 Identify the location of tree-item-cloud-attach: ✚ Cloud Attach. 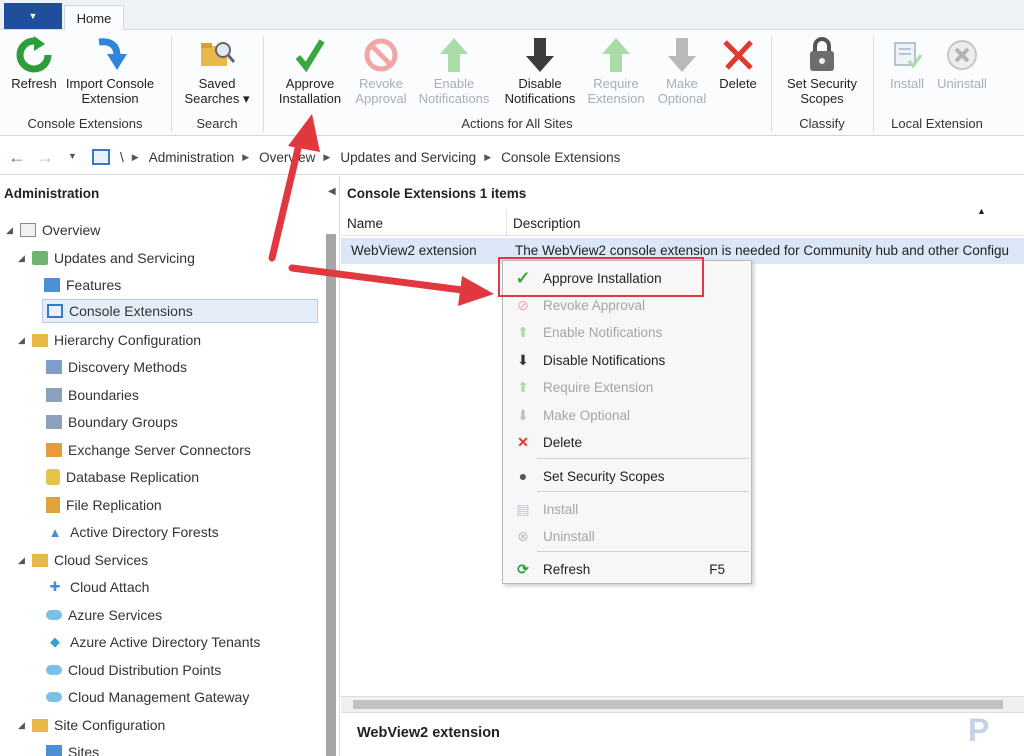
(98, 587).